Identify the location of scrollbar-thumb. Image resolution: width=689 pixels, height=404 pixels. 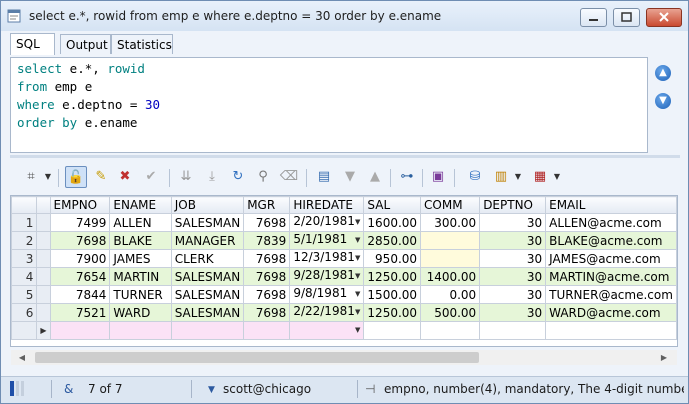
(257, 357).